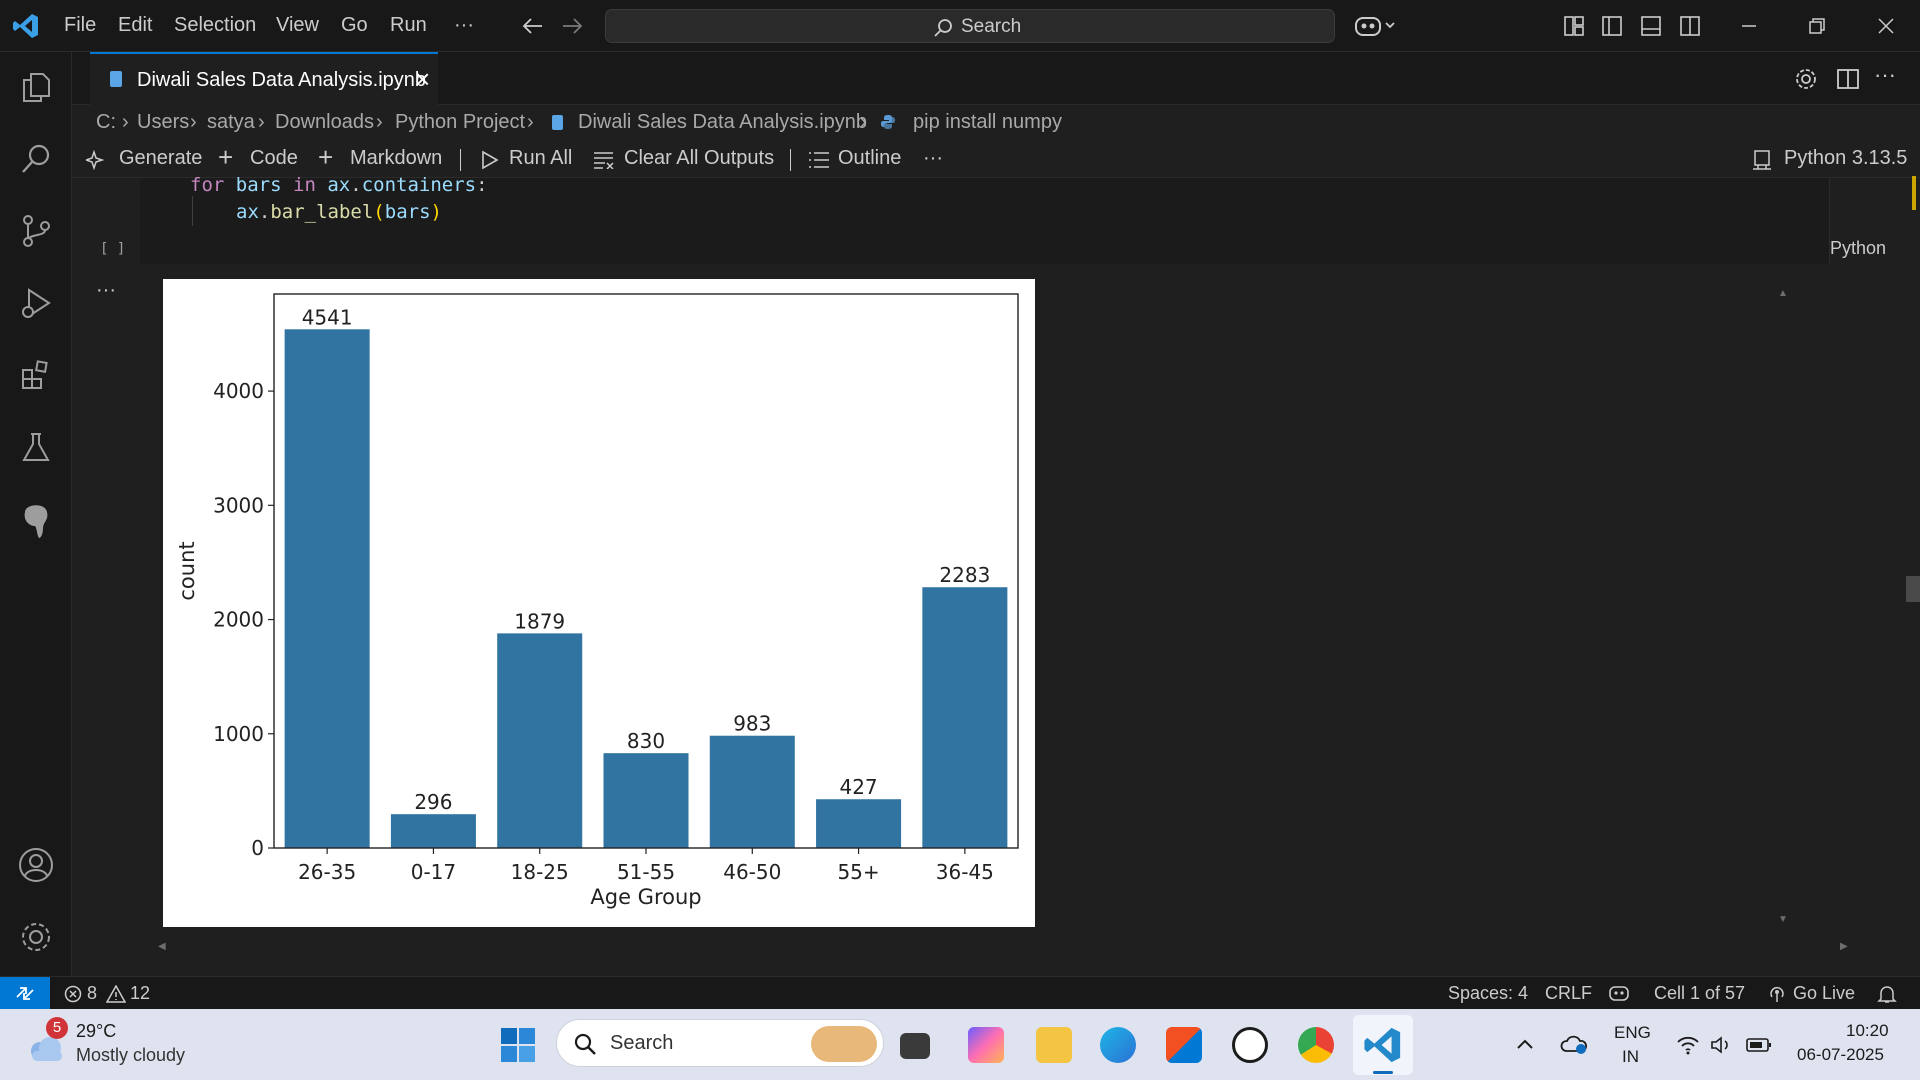 This screenshot has height=1080, width=1920. Describe the element at coordinates (1525, 1044) in the screenshot. I see `chevron-up-icon` at that location.